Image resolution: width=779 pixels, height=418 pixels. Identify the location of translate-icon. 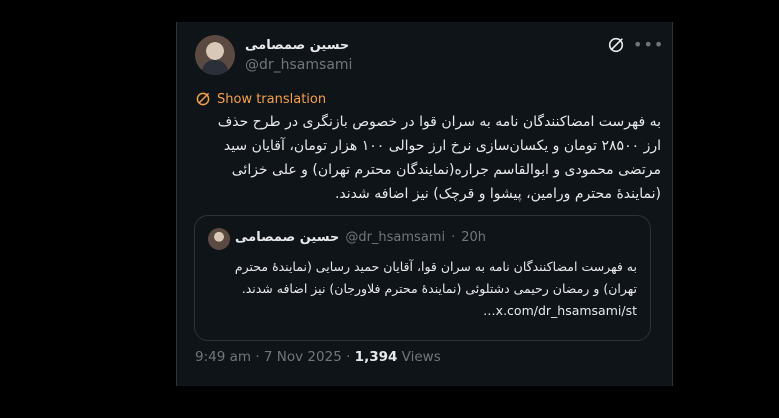
(203, 99).